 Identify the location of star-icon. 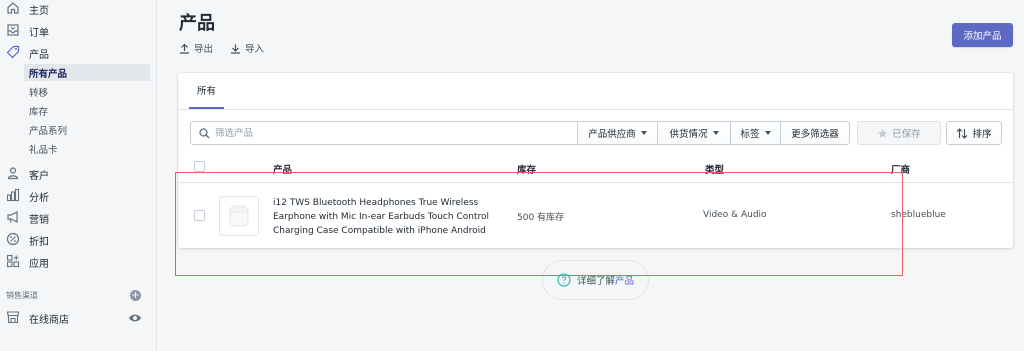
(882, 133).